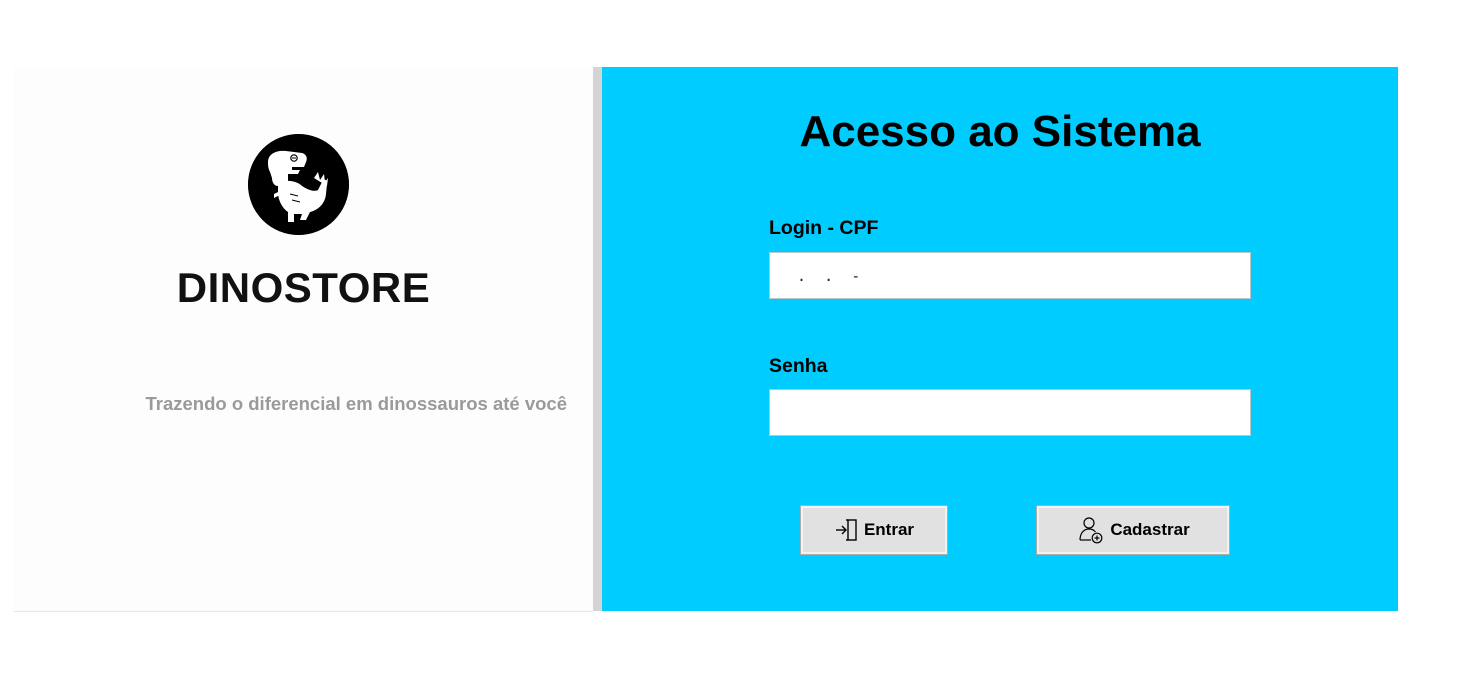 The width and height of the screenshot is (1460, 675). Describe the element at coordinates (1000, 131) in the screenshot. I see `page-title: Acesso ao Sistema` at that location.